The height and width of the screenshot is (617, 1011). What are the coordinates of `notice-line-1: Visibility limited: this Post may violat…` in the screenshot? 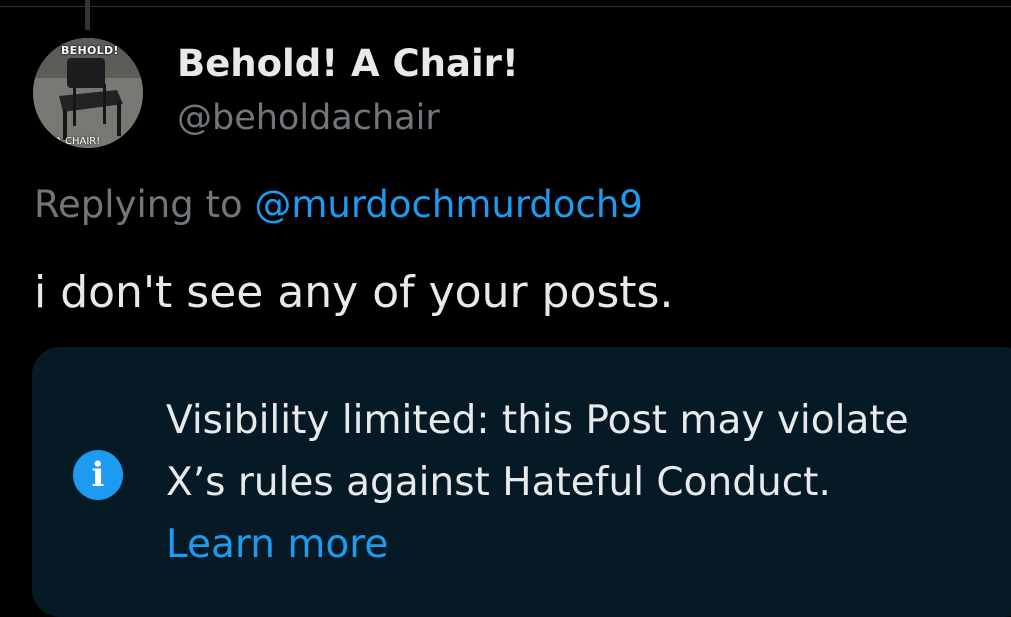 It's located at (537, 420).